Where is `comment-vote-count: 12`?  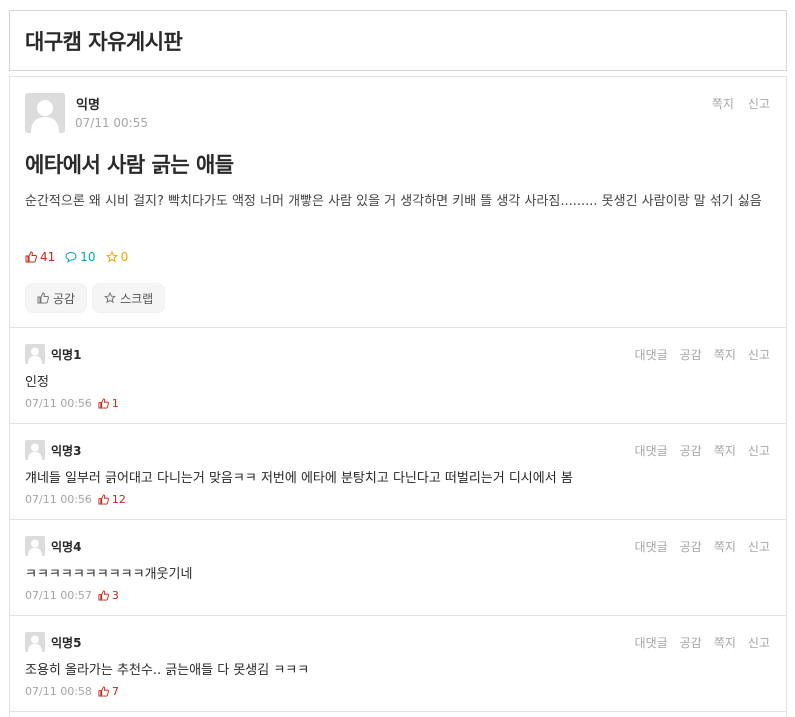 comment-vote-count: 12 is located at coordinates (112, 499).